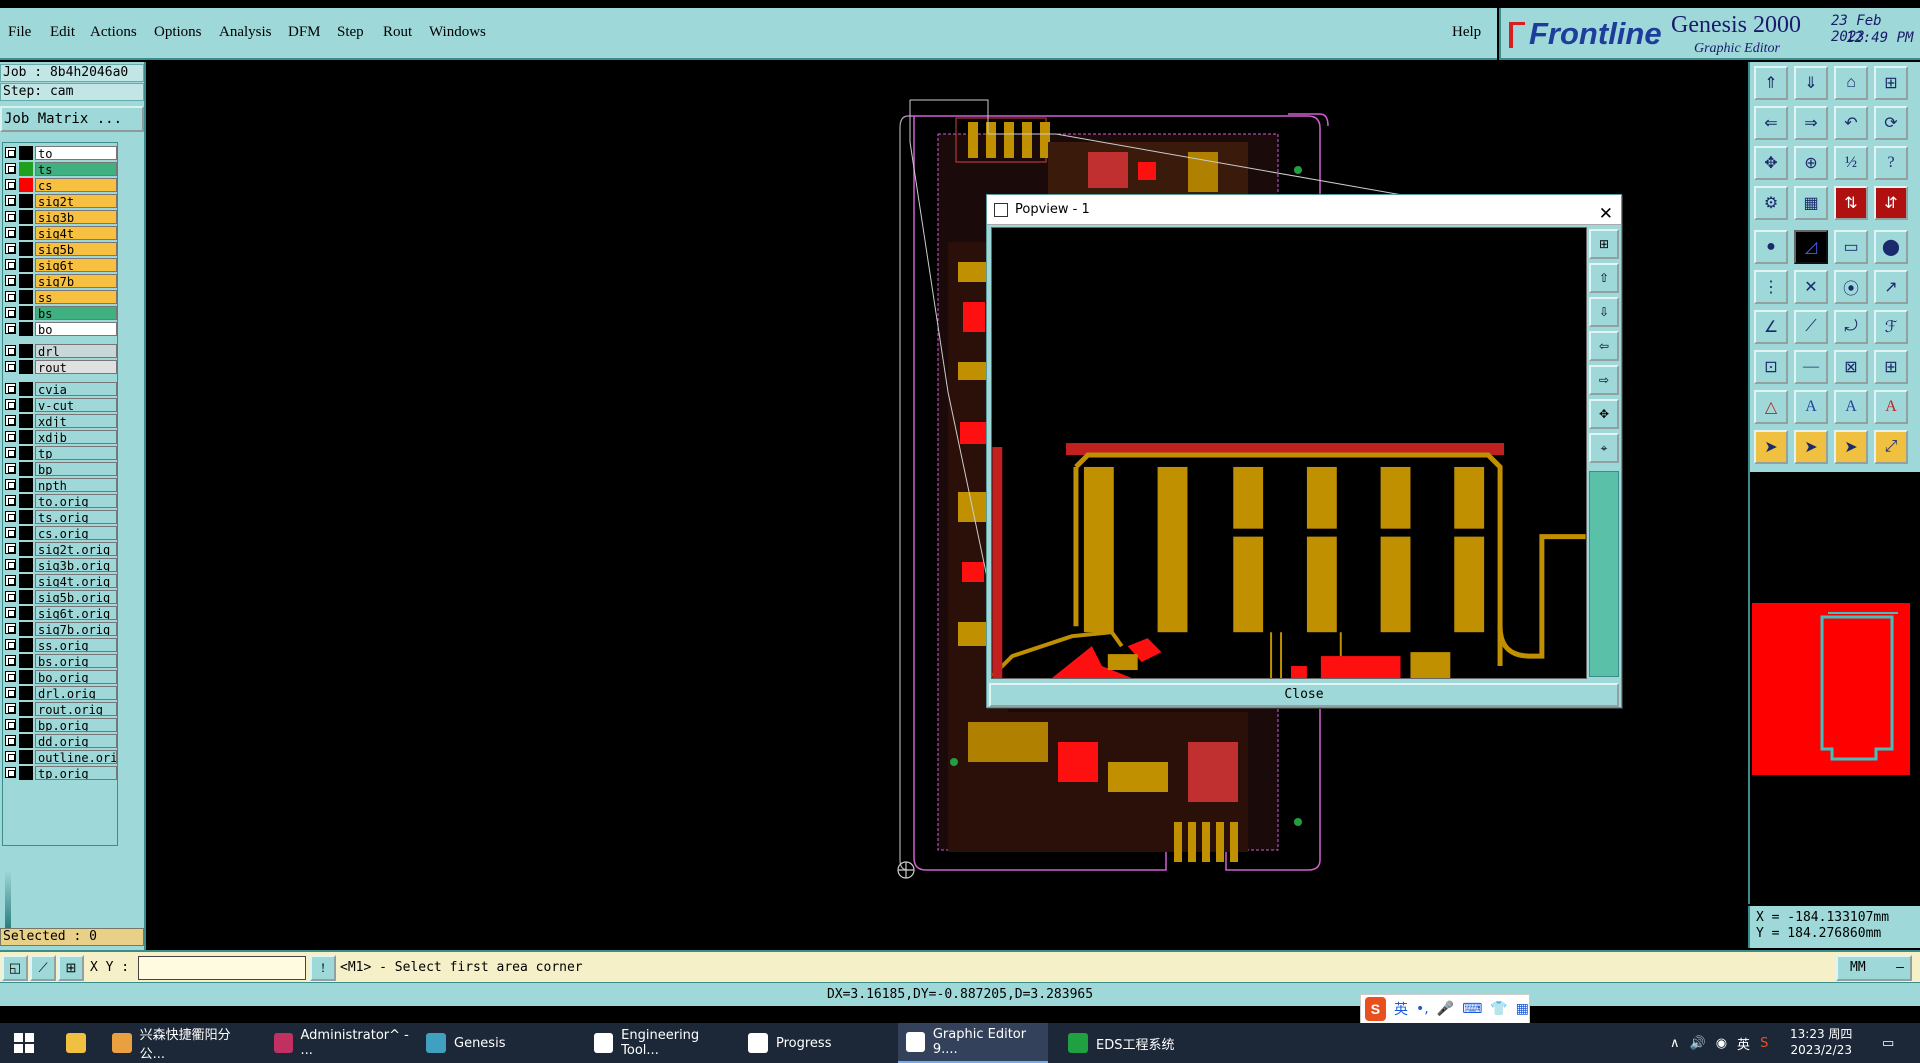  Describe the element at coordinates (1675, 1043) in the screenshot. I see `tray-chevron-icon: ∧` at that location.